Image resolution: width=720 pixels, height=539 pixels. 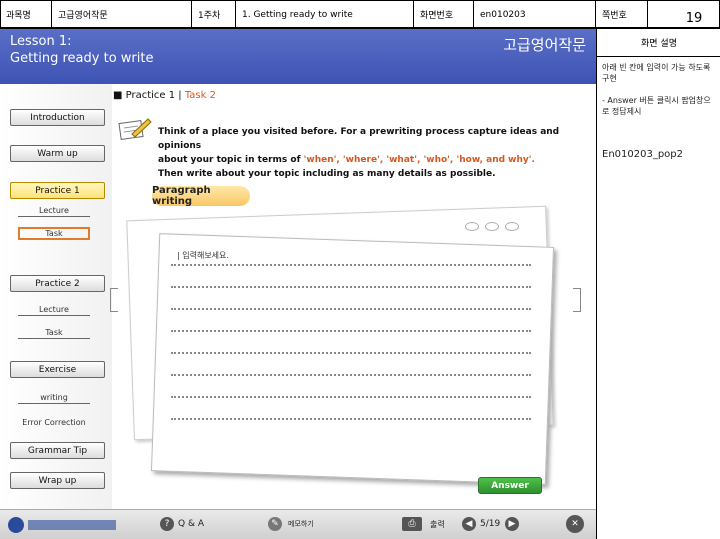 What do you see at coordinates (469, 524) in the screenshot?
I see `prev-page-icon: ◀` at bounding box center [469, 524].